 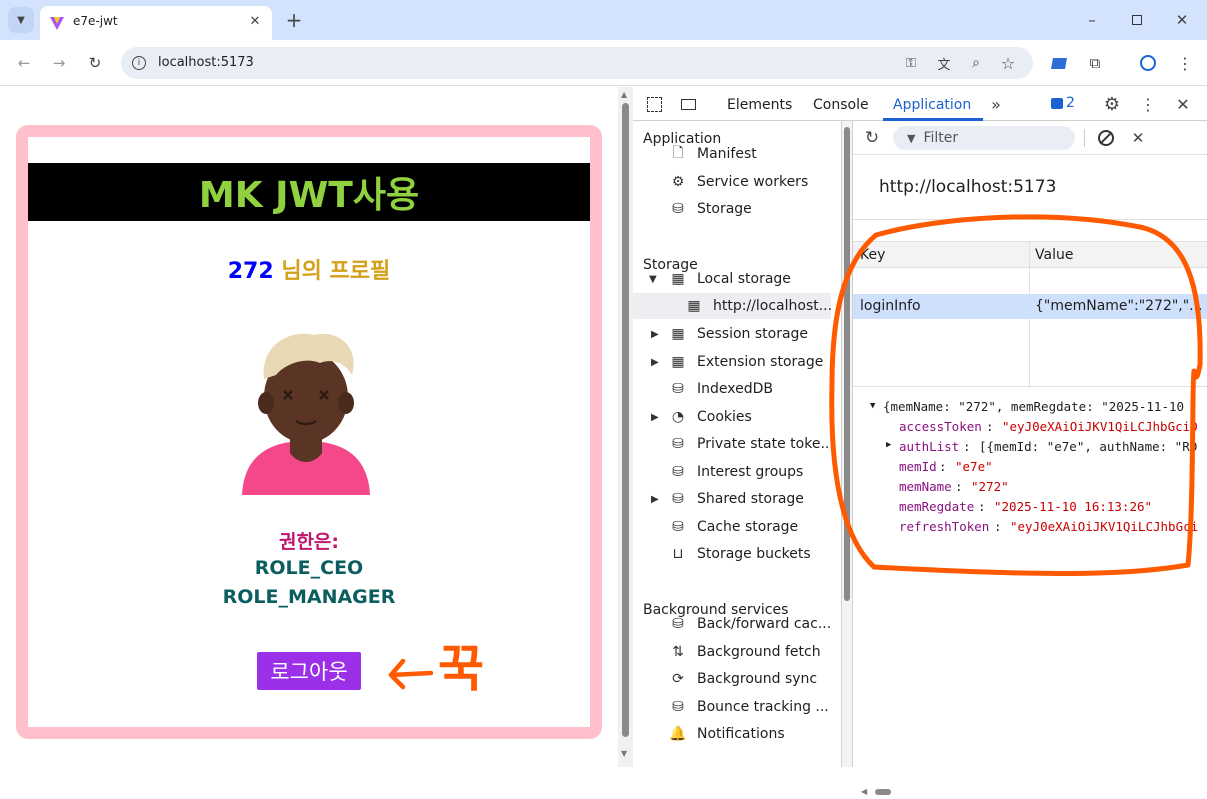 I want to click on roles-heading: 권한은:, so click(x=309, y=542).